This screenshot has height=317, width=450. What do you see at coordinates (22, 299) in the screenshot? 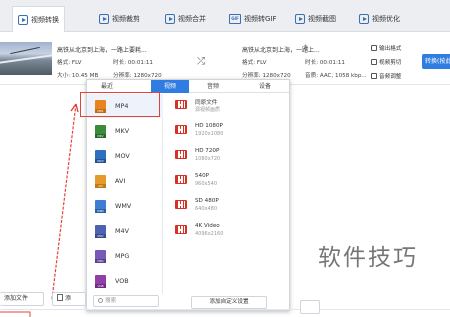
I see `add-file-button: 添加文件` at bounding box center [22, 299].